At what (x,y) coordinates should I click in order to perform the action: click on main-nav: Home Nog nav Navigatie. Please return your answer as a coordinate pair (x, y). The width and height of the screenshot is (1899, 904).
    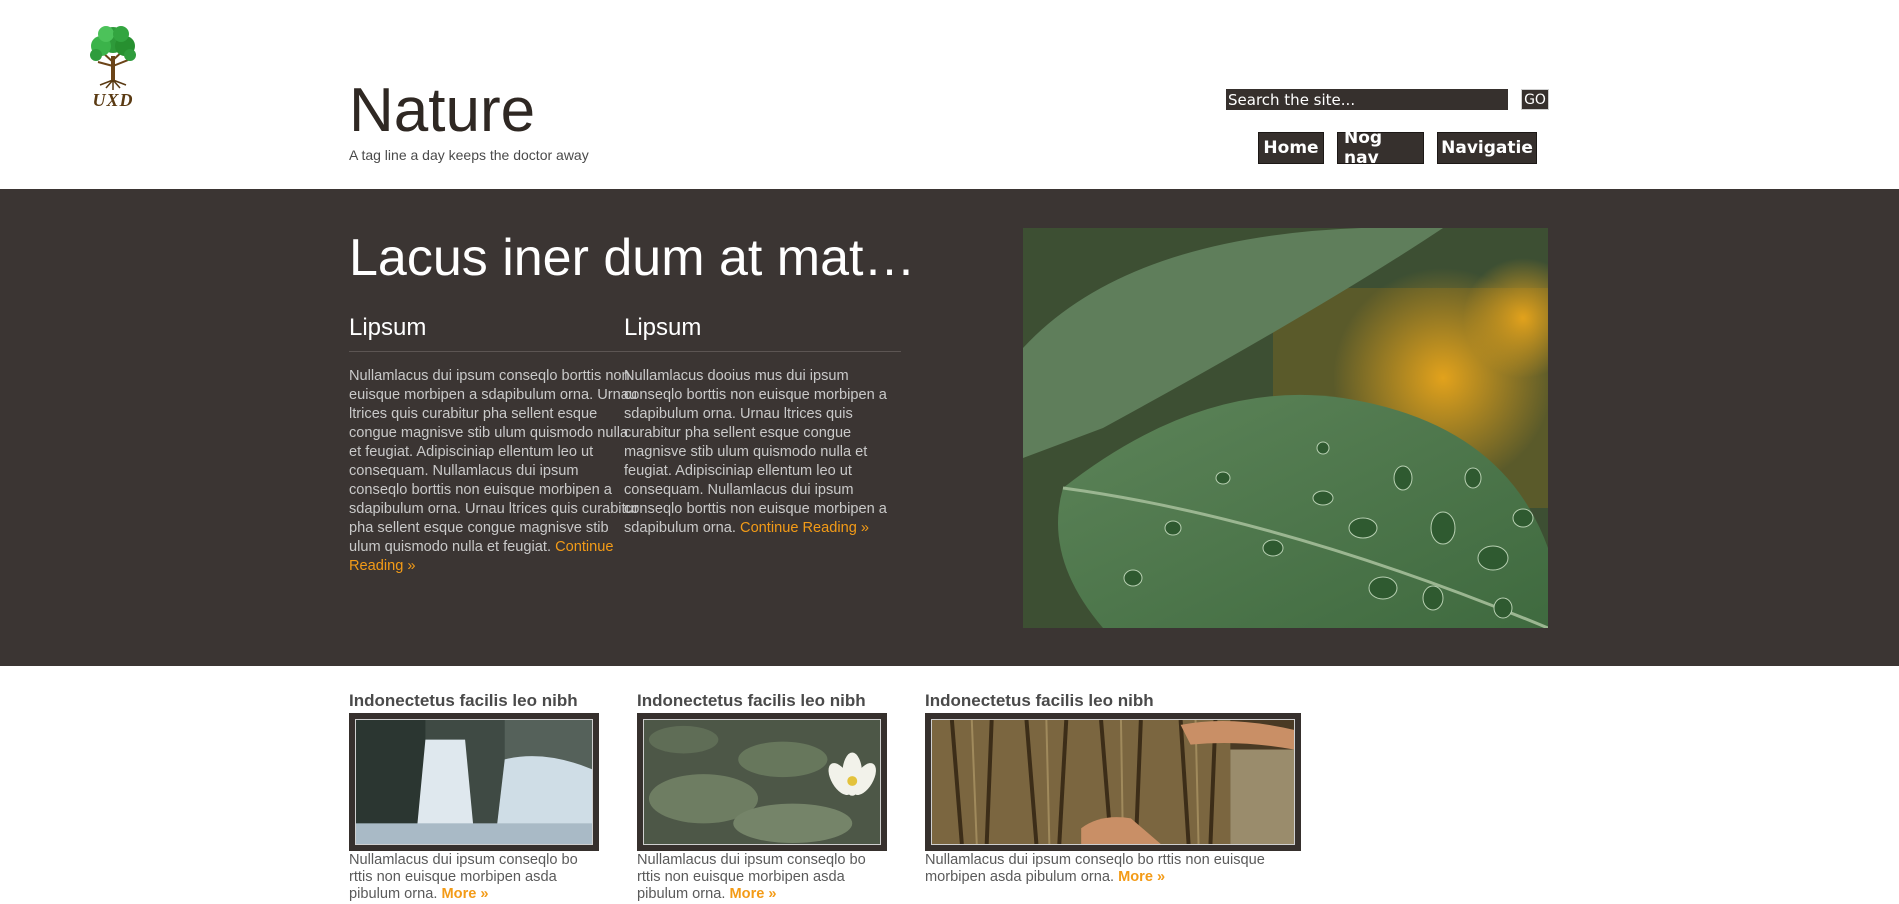
    Looking at the image, I should click on (1404, 148).